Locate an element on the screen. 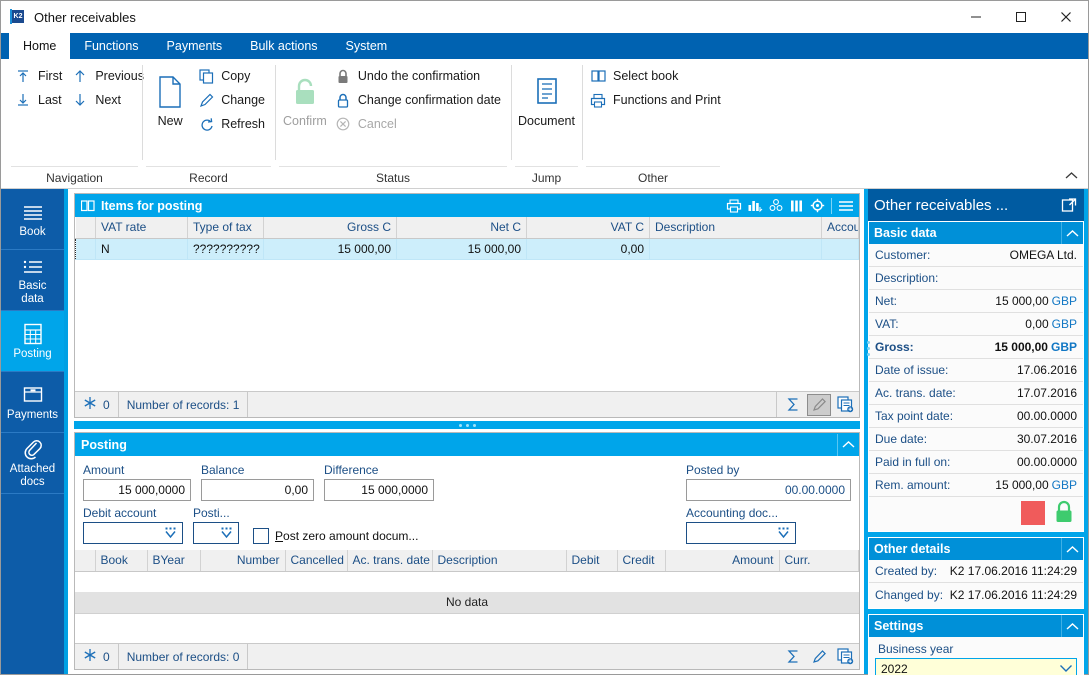  select-book-button: Select book is located at coordinates (656, 76).